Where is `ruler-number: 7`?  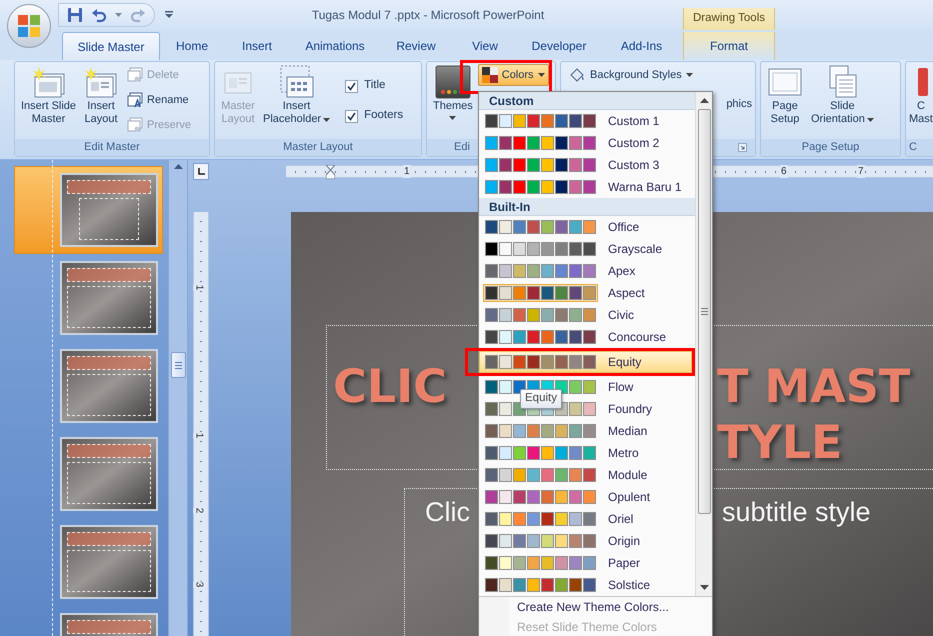 ruler-number: 7 is located at coordinates (861, 171).